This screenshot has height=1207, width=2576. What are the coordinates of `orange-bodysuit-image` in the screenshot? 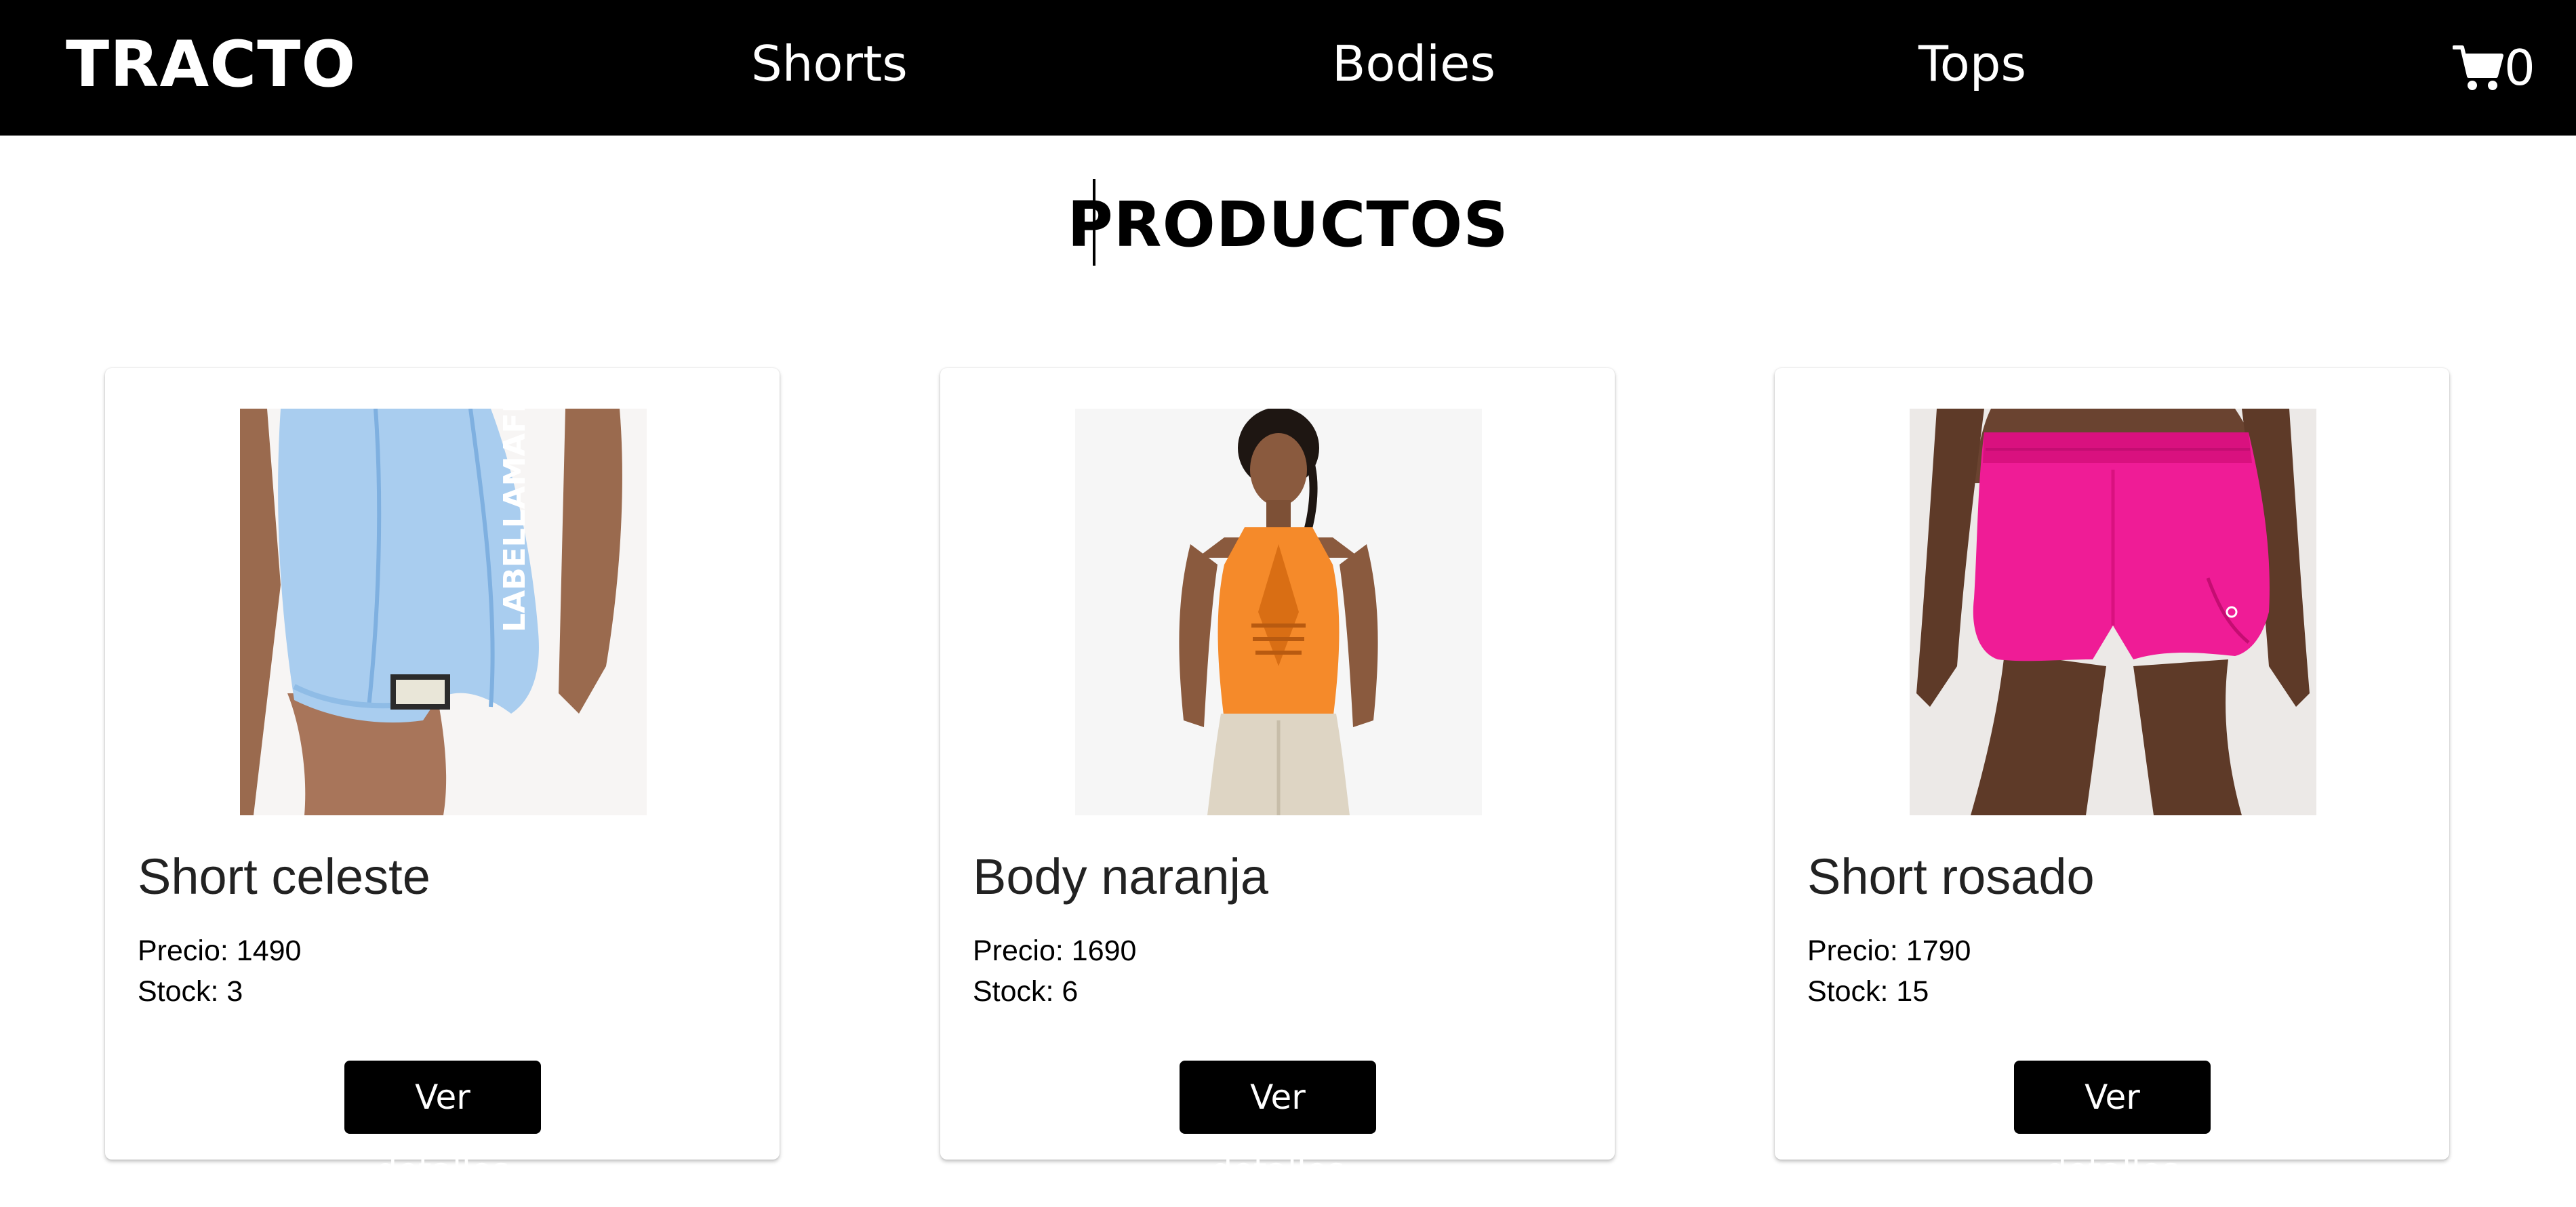 It's located at (1278, 612).